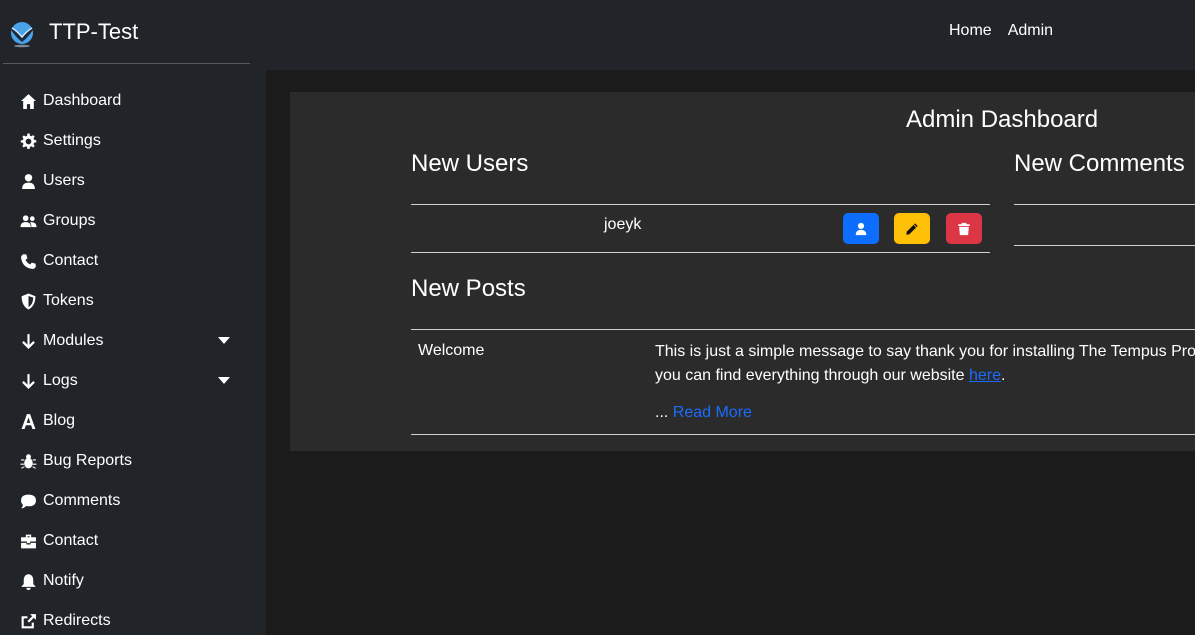  Describe the element at coordinates (59, 420) in the screenshot. I see `sidebar-item-label: Blog` at that location.